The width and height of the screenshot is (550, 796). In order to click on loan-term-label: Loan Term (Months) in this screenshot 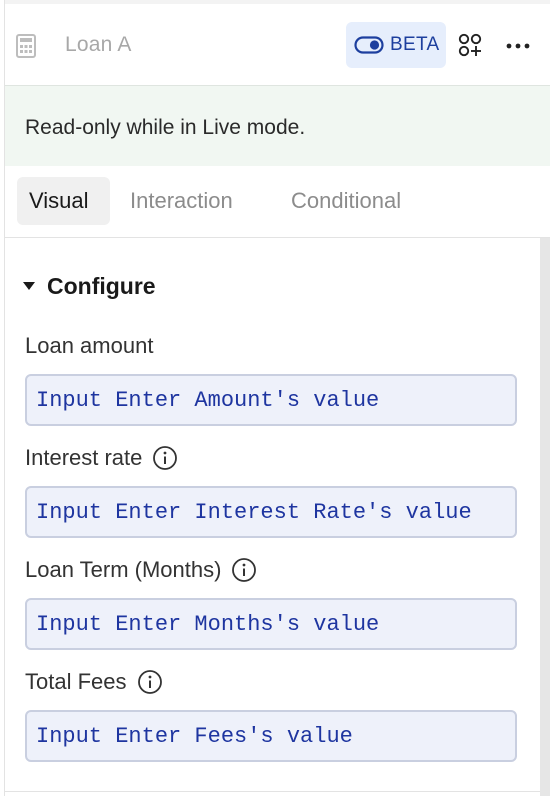, I will do `click(141, 570)`.